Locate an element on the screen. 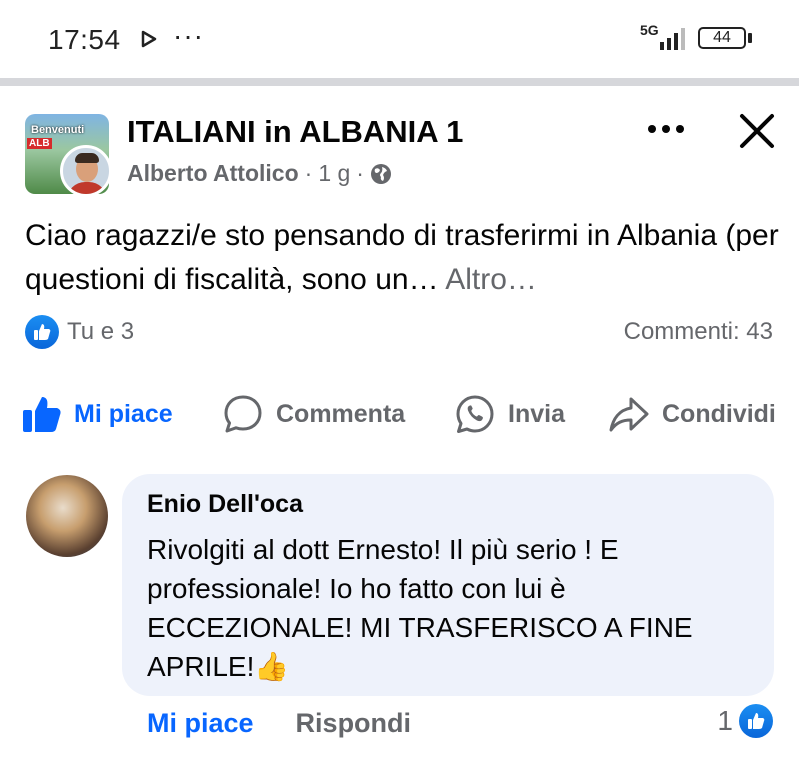 The image size is (799, 763). comment-reactions: 1 is located at coordinates (745, 721).